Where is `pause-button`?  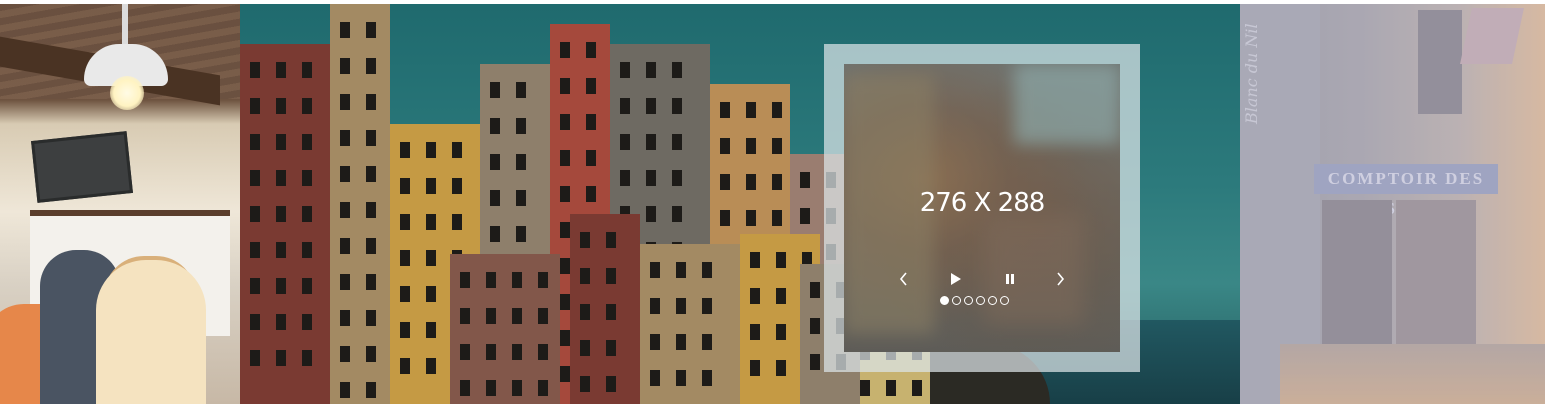 pause-button is located at coordinates (1010, 279).